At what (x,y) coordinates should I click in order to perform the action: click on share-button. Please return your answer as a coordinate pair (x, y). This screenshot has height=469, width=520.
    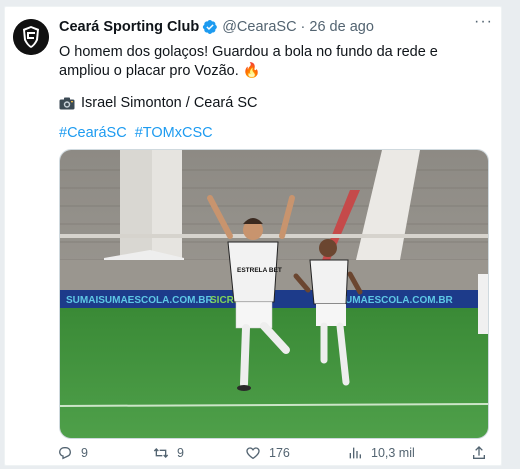
    Looking at the image, I should click on (483, 453).